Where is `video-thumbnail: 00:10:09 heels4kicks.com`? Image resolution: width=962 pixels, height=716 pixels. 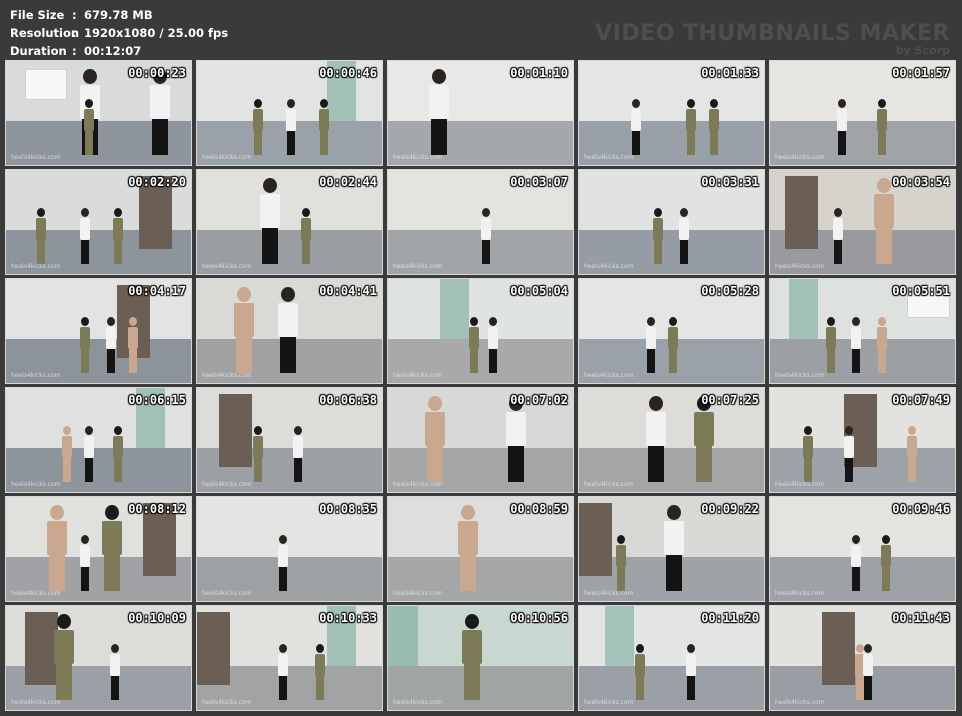
video-thumbnail: 00:10:09 heels4kicks.com is located at coordinates (98, 658).